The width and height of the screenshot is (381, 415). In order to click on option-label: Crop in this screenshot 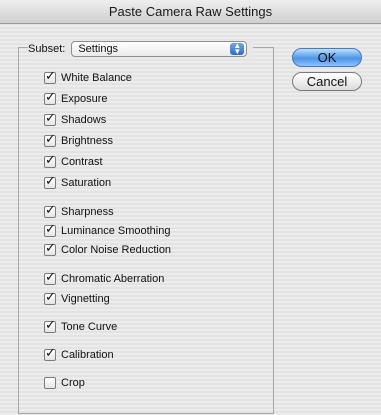, I will do `click(73, 383)`.